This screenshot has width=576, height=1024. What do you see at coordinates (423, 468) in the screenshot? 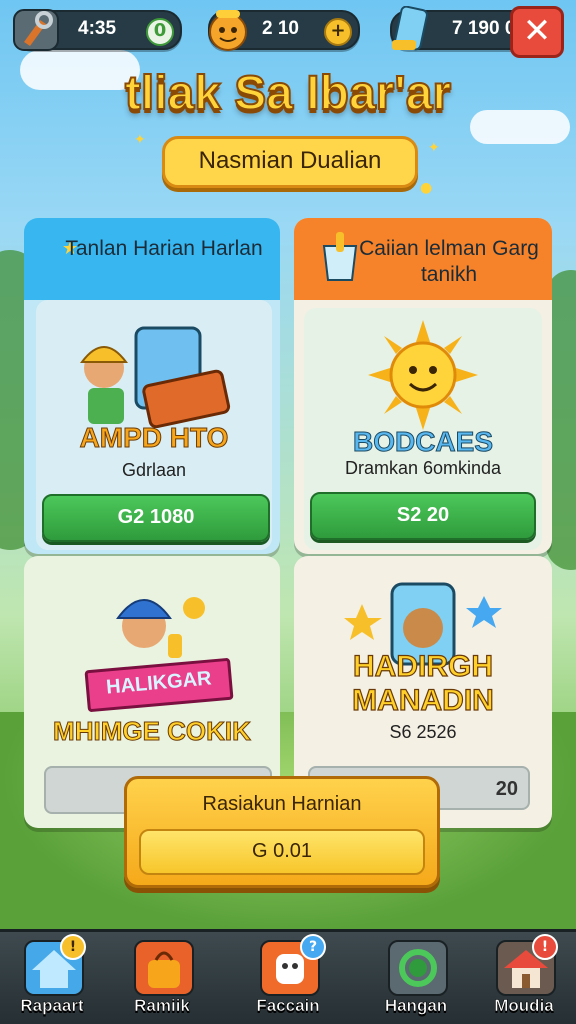
I see `card-2-desc: Dramkan 6omkinda` at bounding box center [423, 468].